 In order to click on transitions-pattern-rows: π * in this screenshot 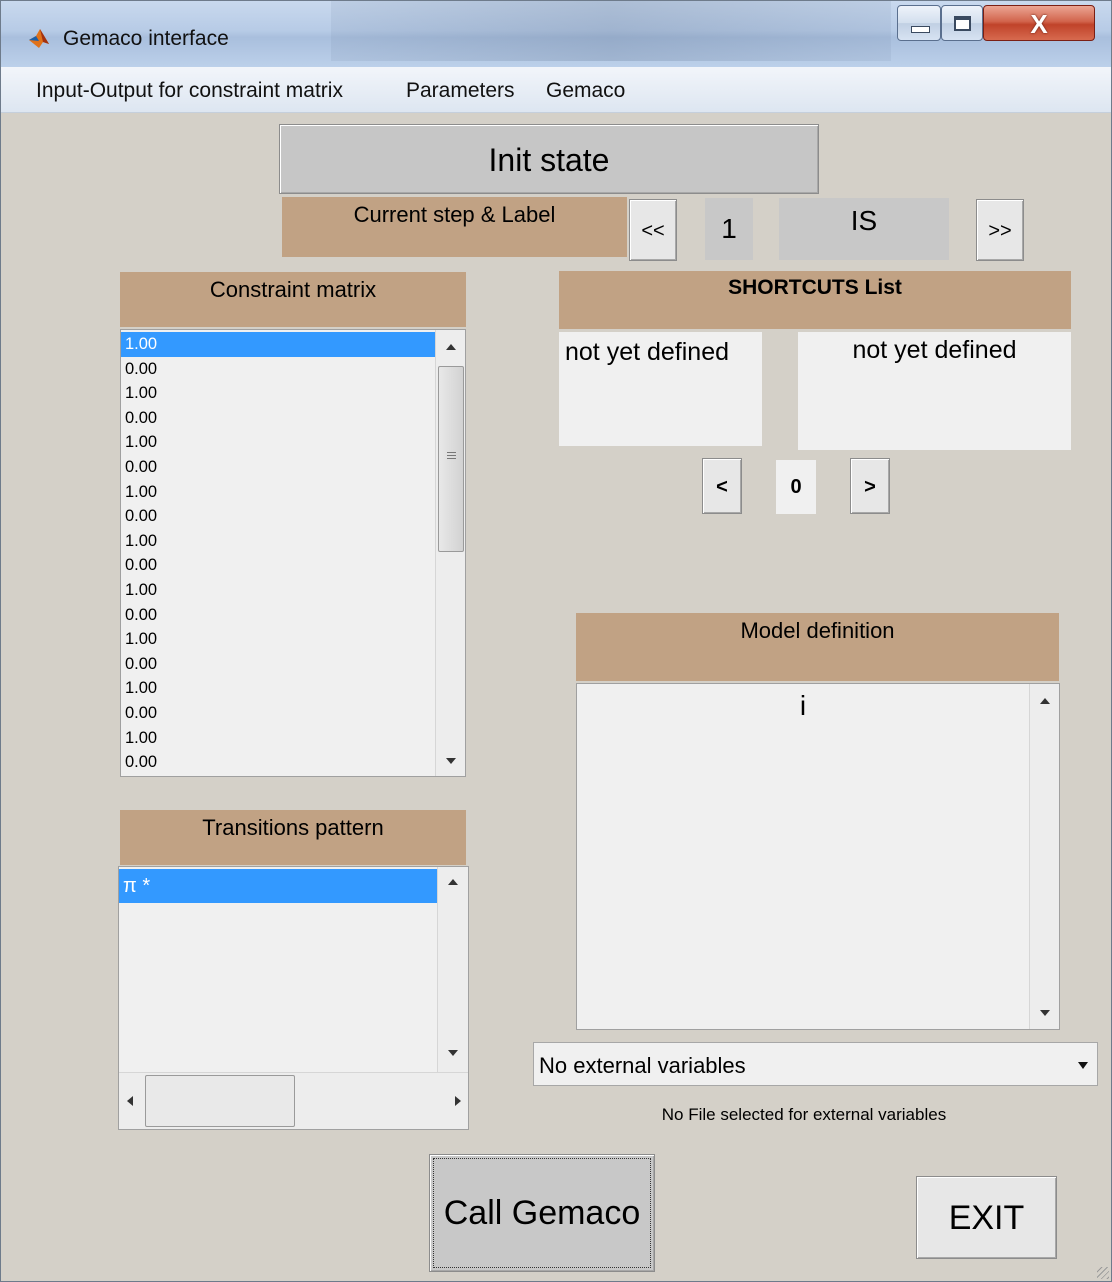, I will do `click(278, 886)`.